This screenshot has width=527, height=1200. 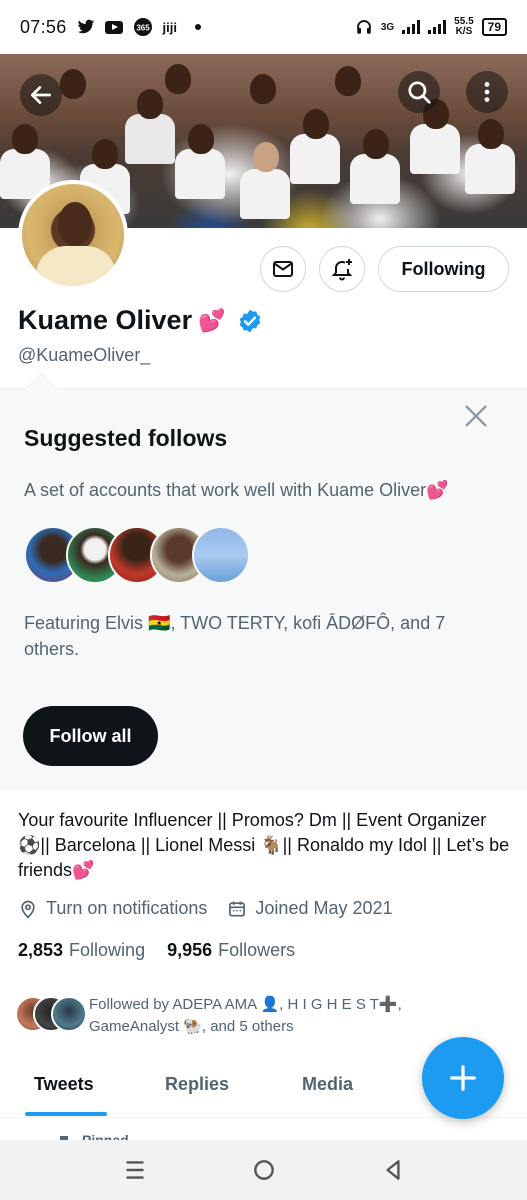 I want to click on back-button, so click(x=41, y=95).